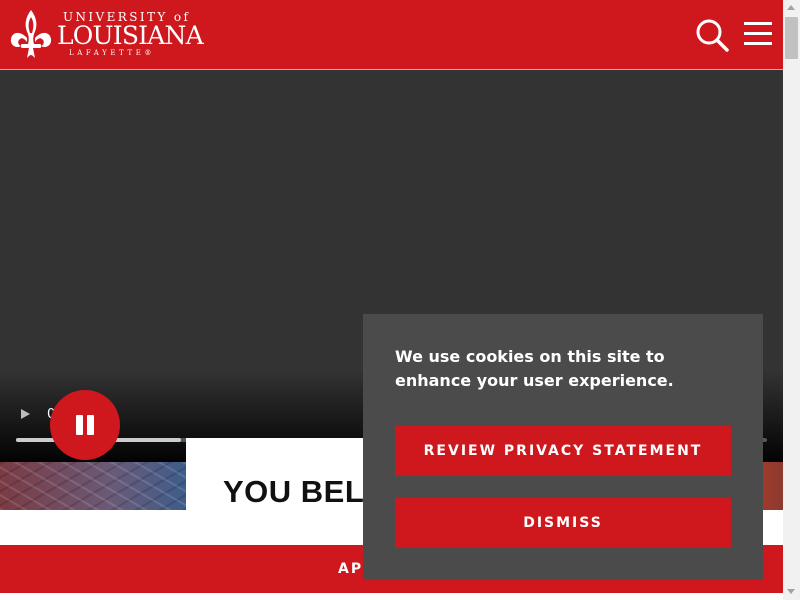 Image resolution: width=800 pixels, height=600 pixels. I want to click on dismiss-button: DISMISS, so click(563, 523).